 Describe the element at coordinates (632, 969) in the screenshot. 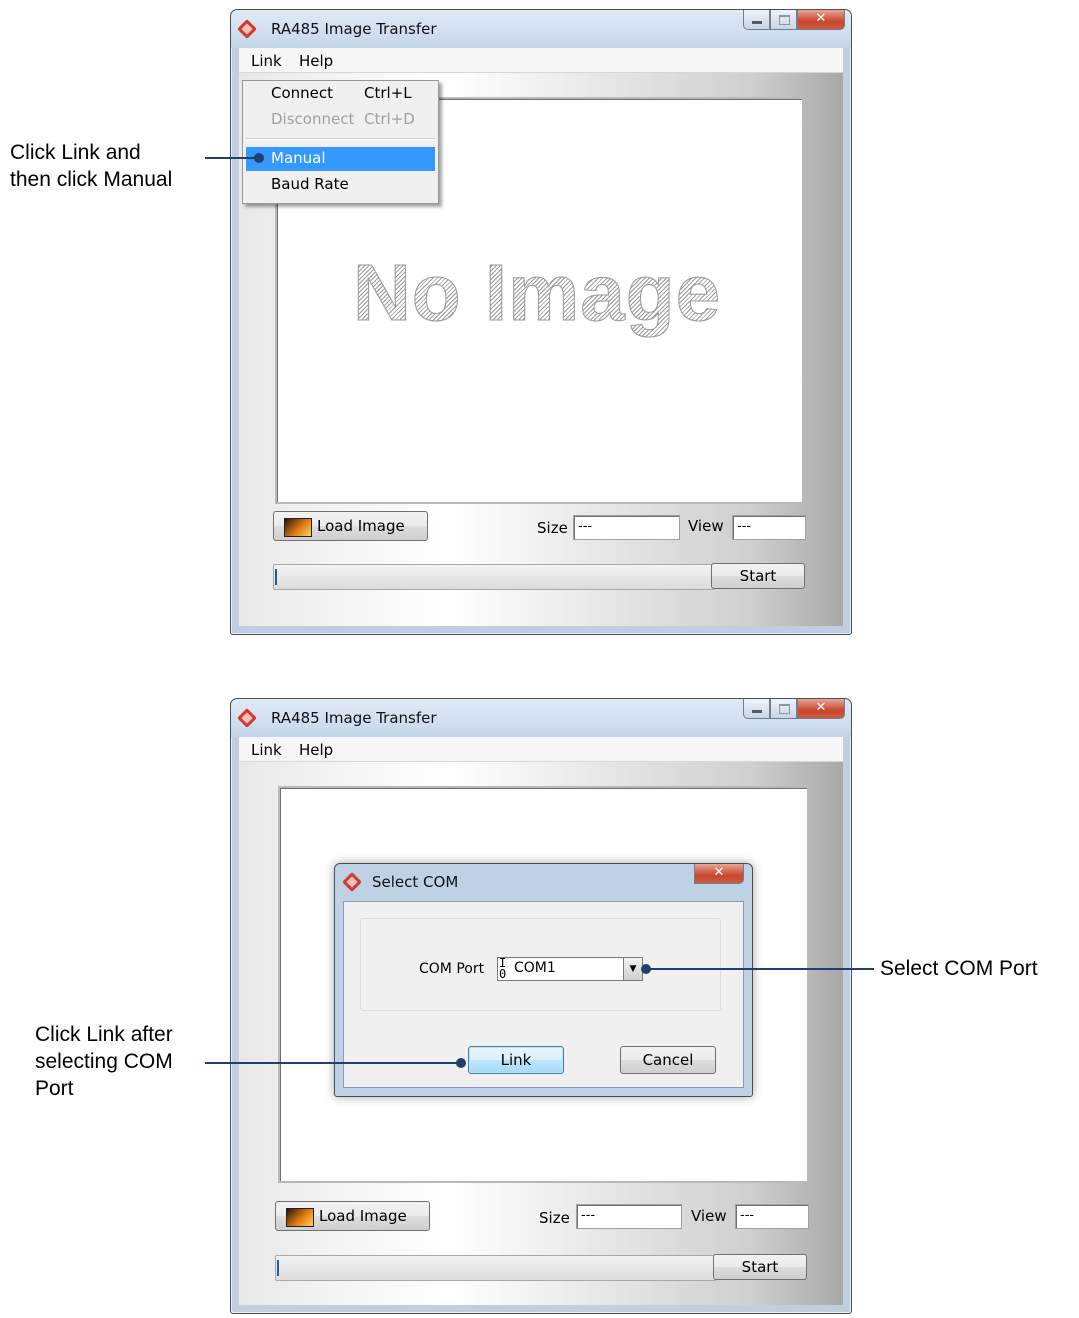

I see `chevron-down-icon: ▼` at that location.